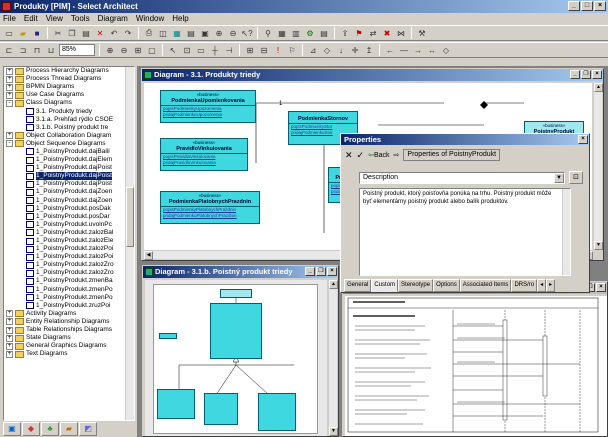  What do you see at coordinates (69, 225) in the screenshot?
I see `tree-node: 1_PoistnyProdukt.uvolnPc` at bounding box center [69, 225].